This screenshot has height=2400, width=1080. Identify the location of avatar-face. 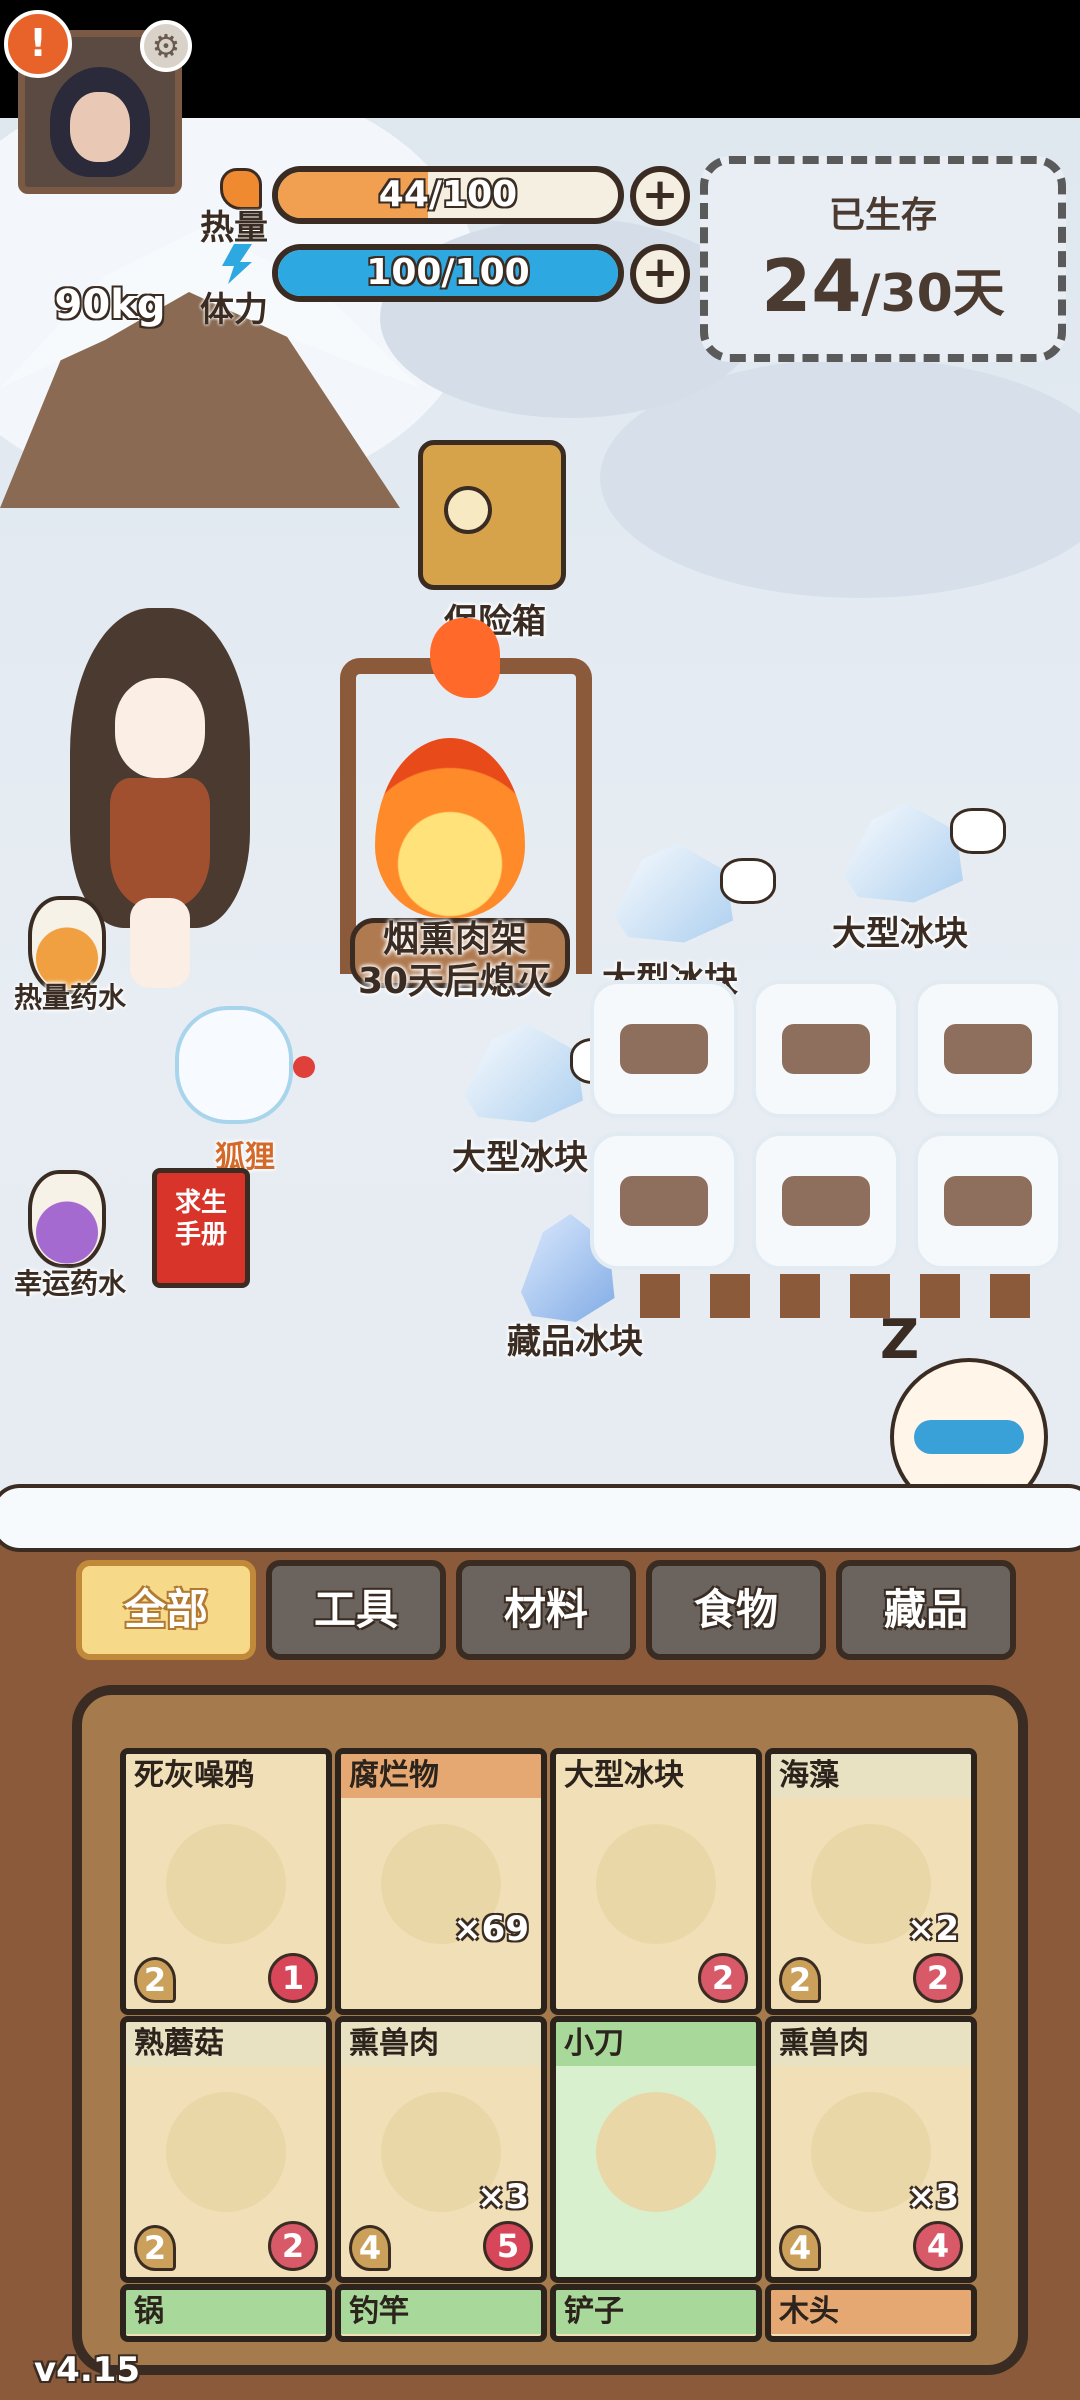
(100, 127).